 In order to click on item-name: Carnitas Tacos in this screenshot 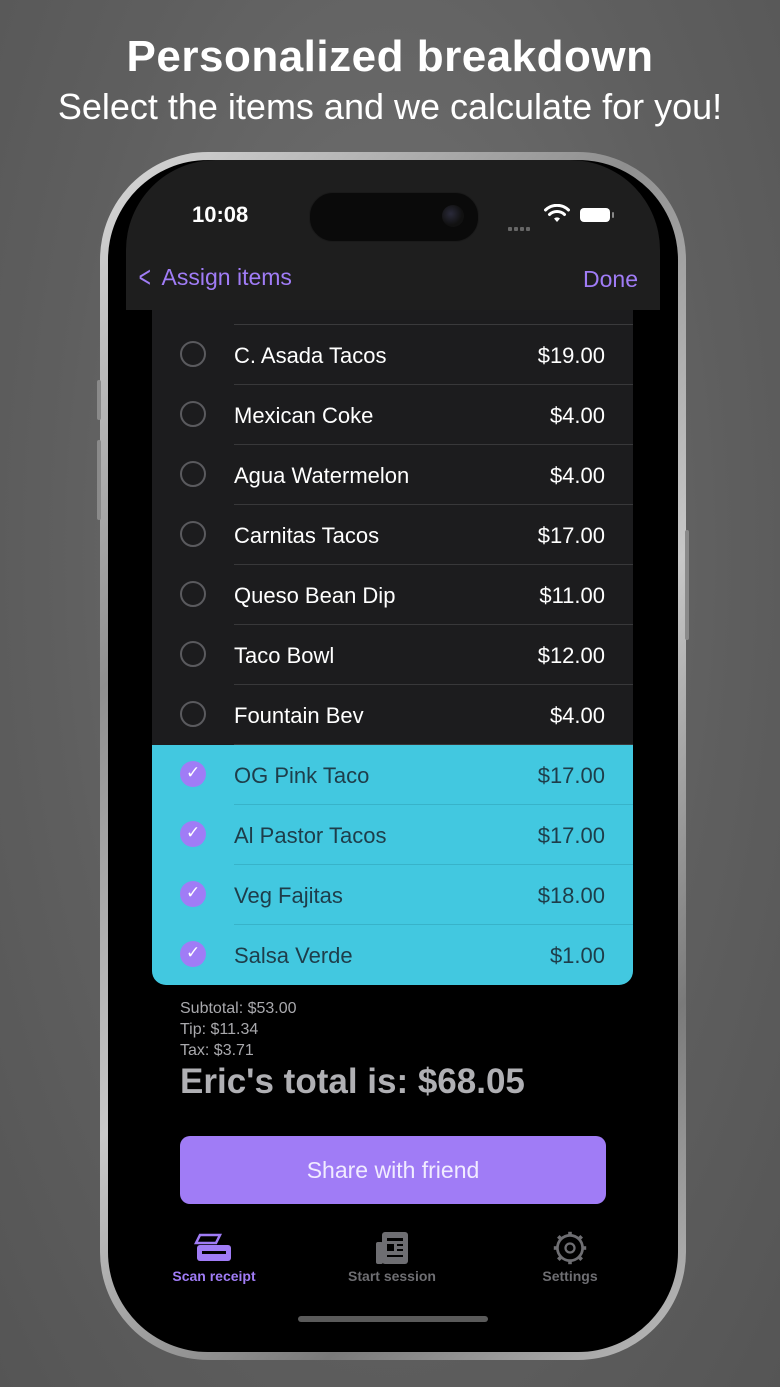, I will do `click(307, 535)`.